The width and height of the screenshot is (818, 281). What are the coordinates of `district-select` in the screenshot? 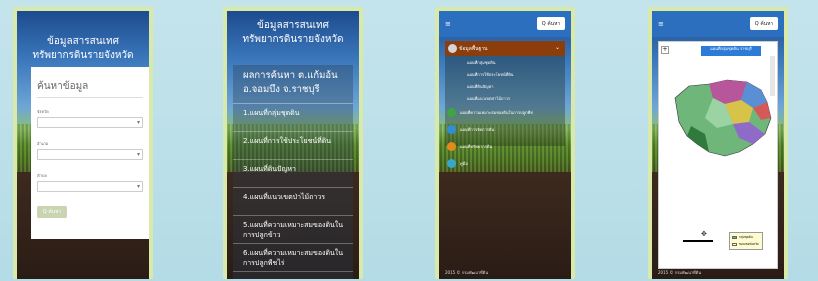 It's located at (90, 154).